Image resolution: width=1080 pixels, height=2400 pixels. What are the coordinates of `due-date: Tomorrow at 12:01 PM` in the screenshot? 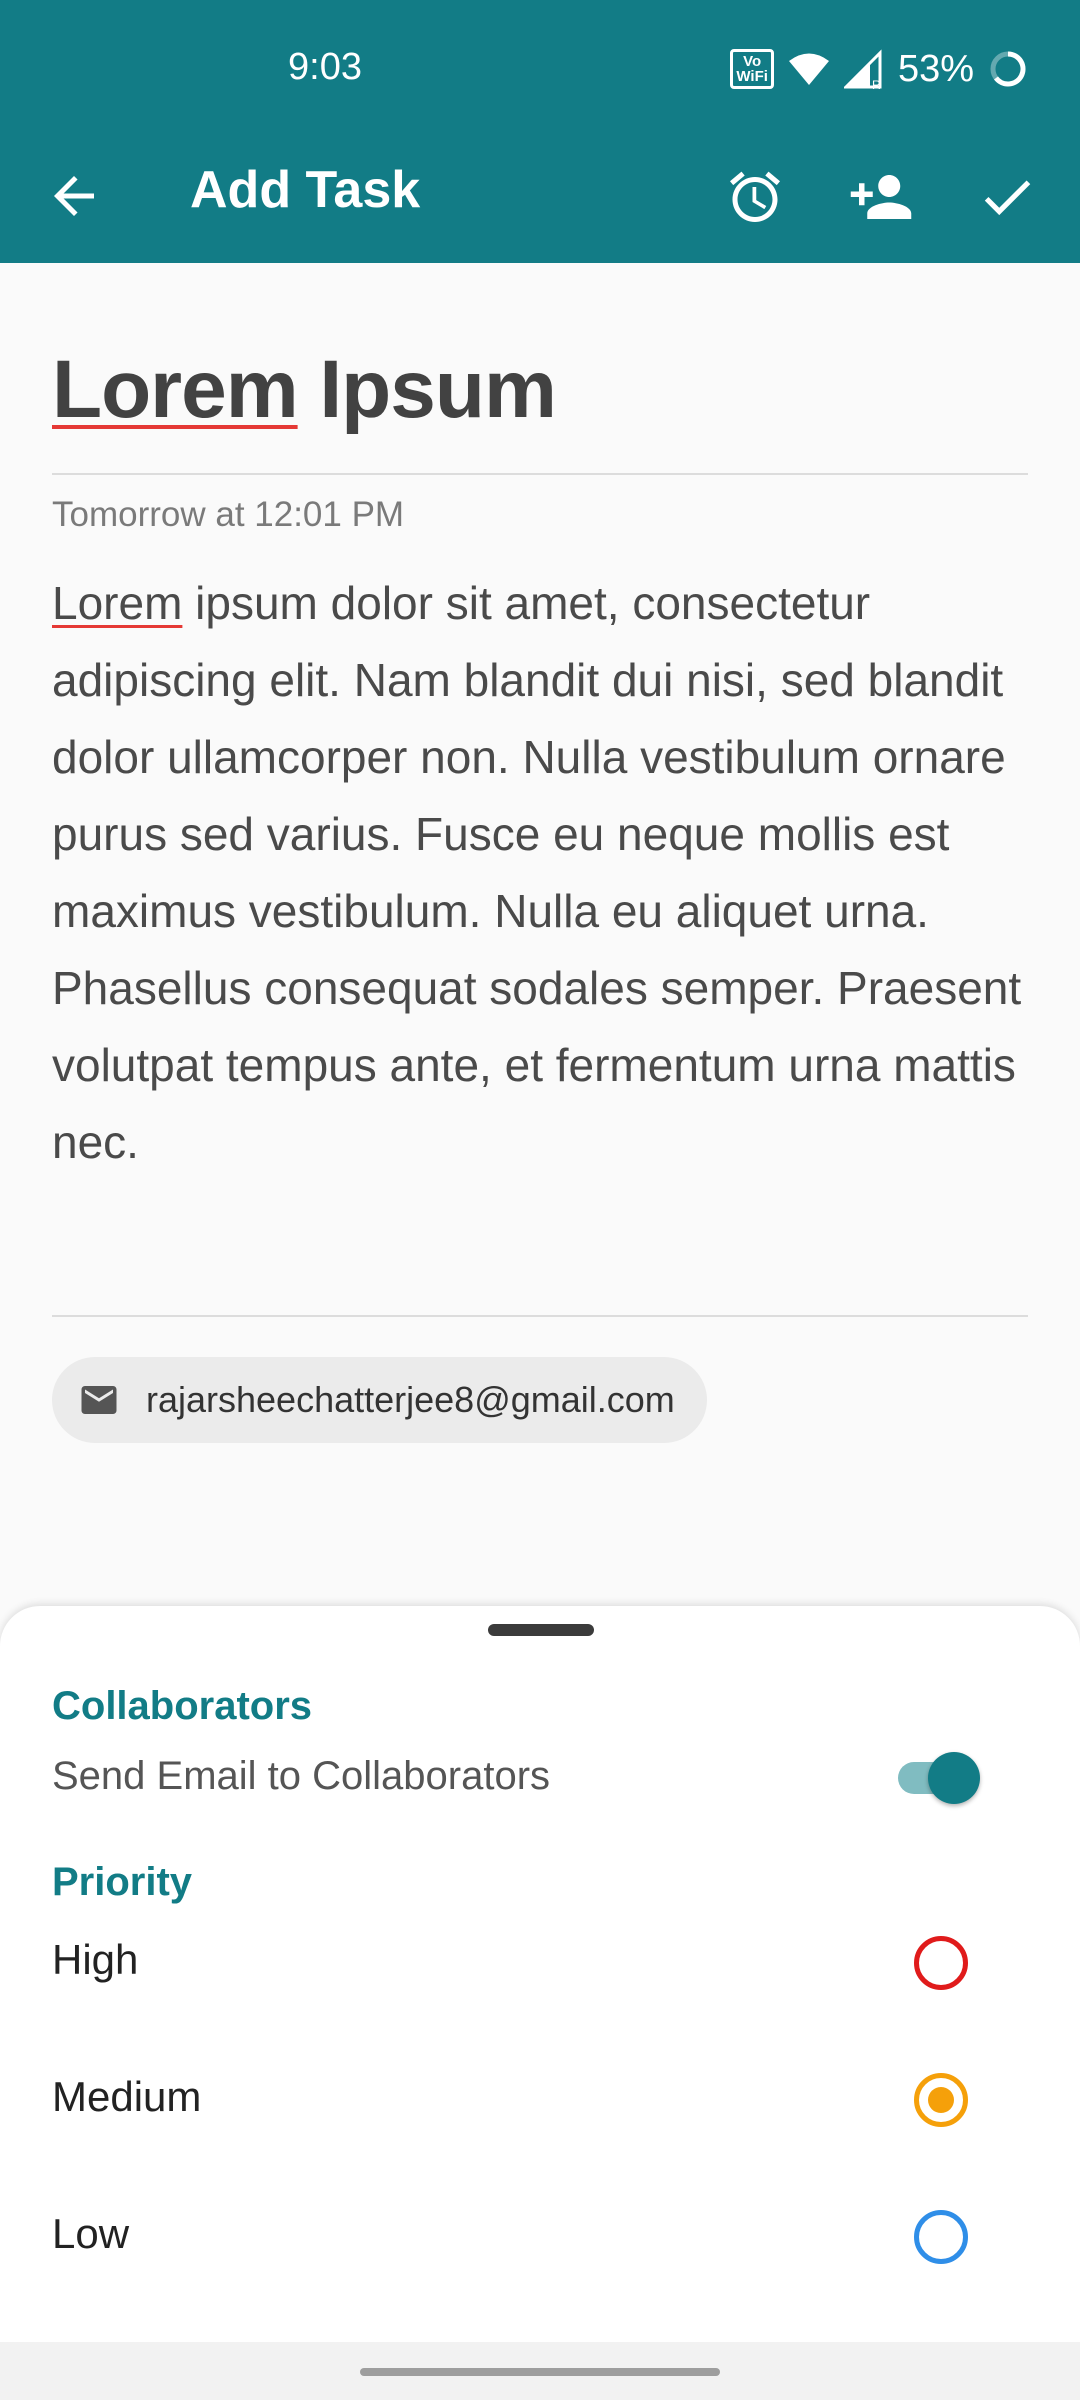 It's located at (228, 515).